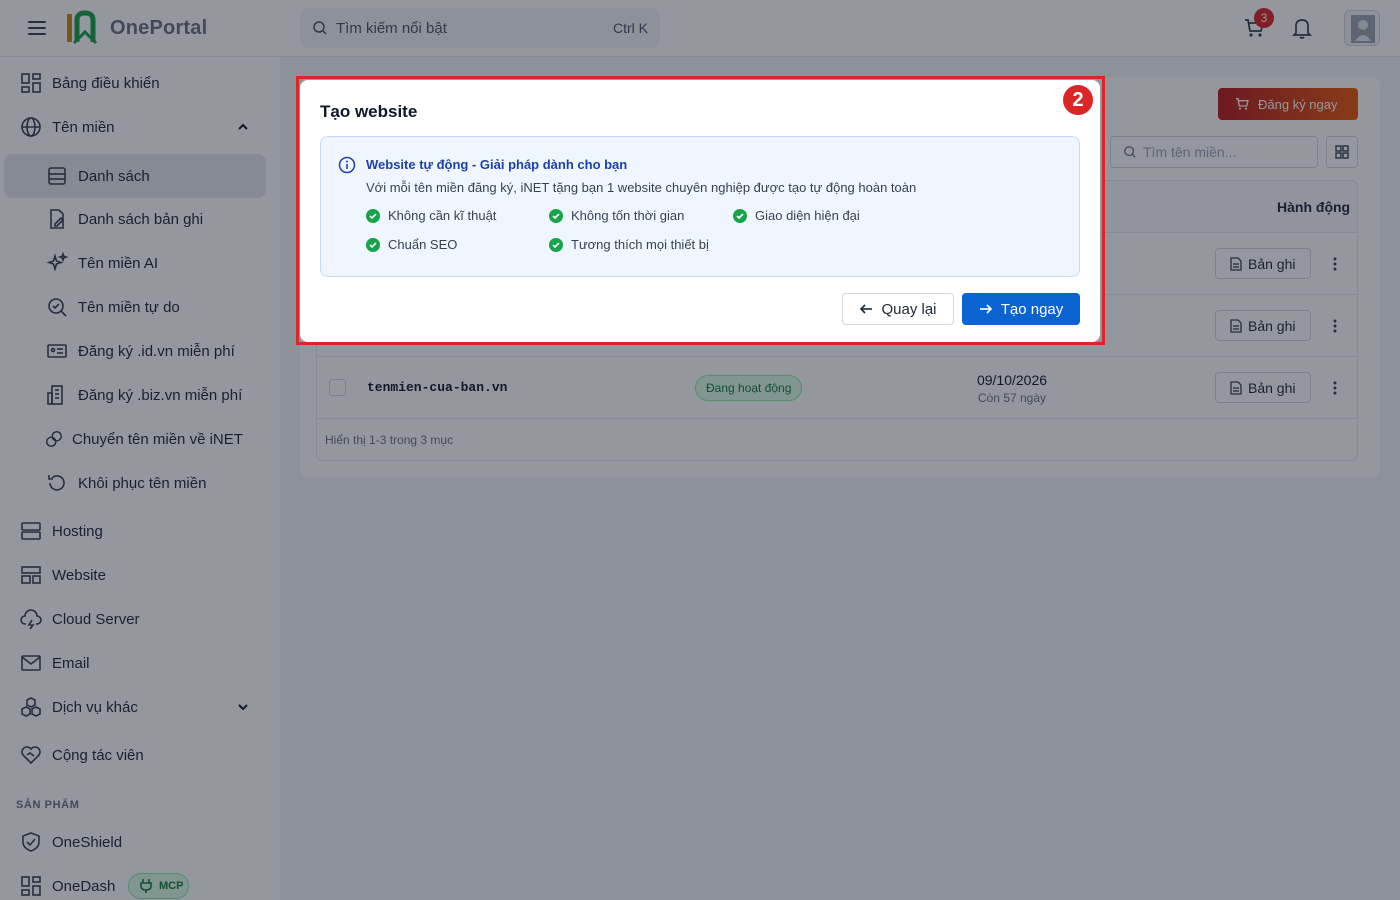 The image size is (1400, 900). I want to click on info-title: Website tự động - Giải pháp dành cho bạn, so click(497, 164).